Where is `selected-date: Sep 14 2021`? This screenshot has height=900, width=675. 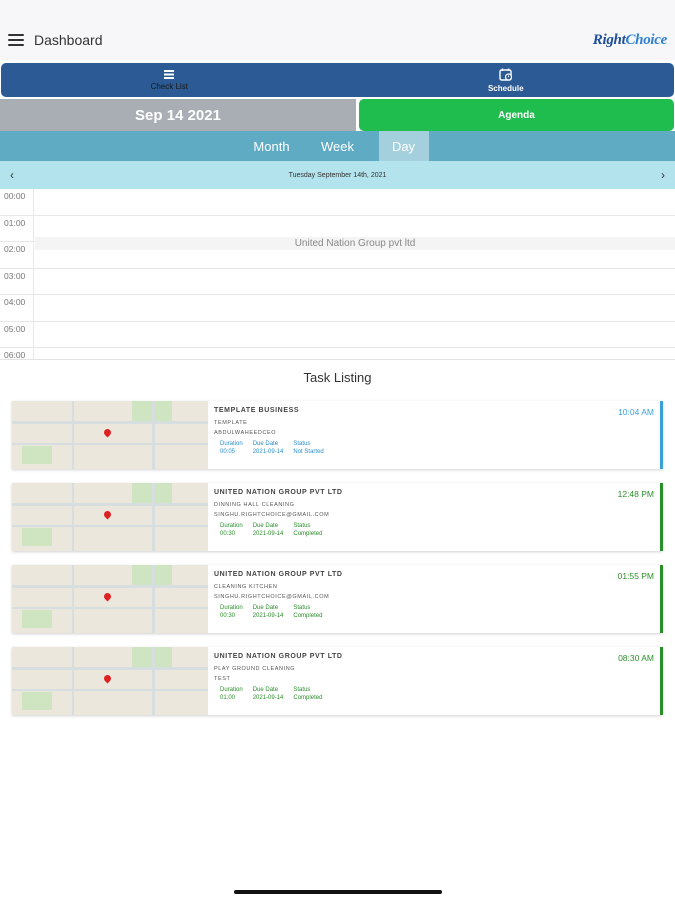
selected-date: Sep 14 2021 is located at coordinates (178, 115).